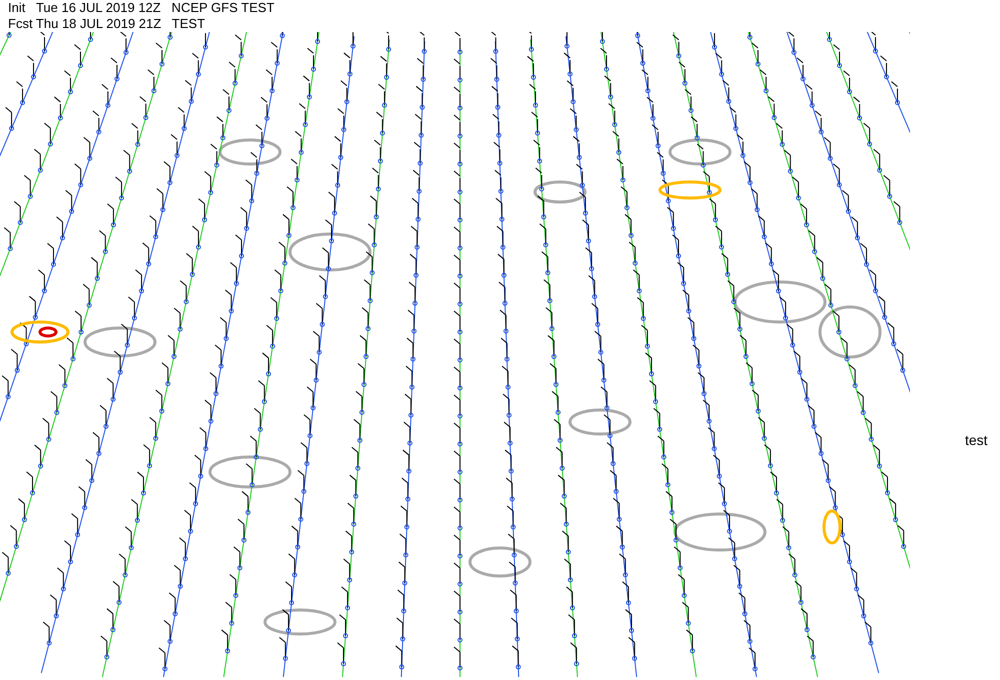  Describe the element at coordinates (141, 8) in the screenshot. I see `header-text: Init Tue 16 JUL 2019 12Z NCEP GFS TEST` at that location.